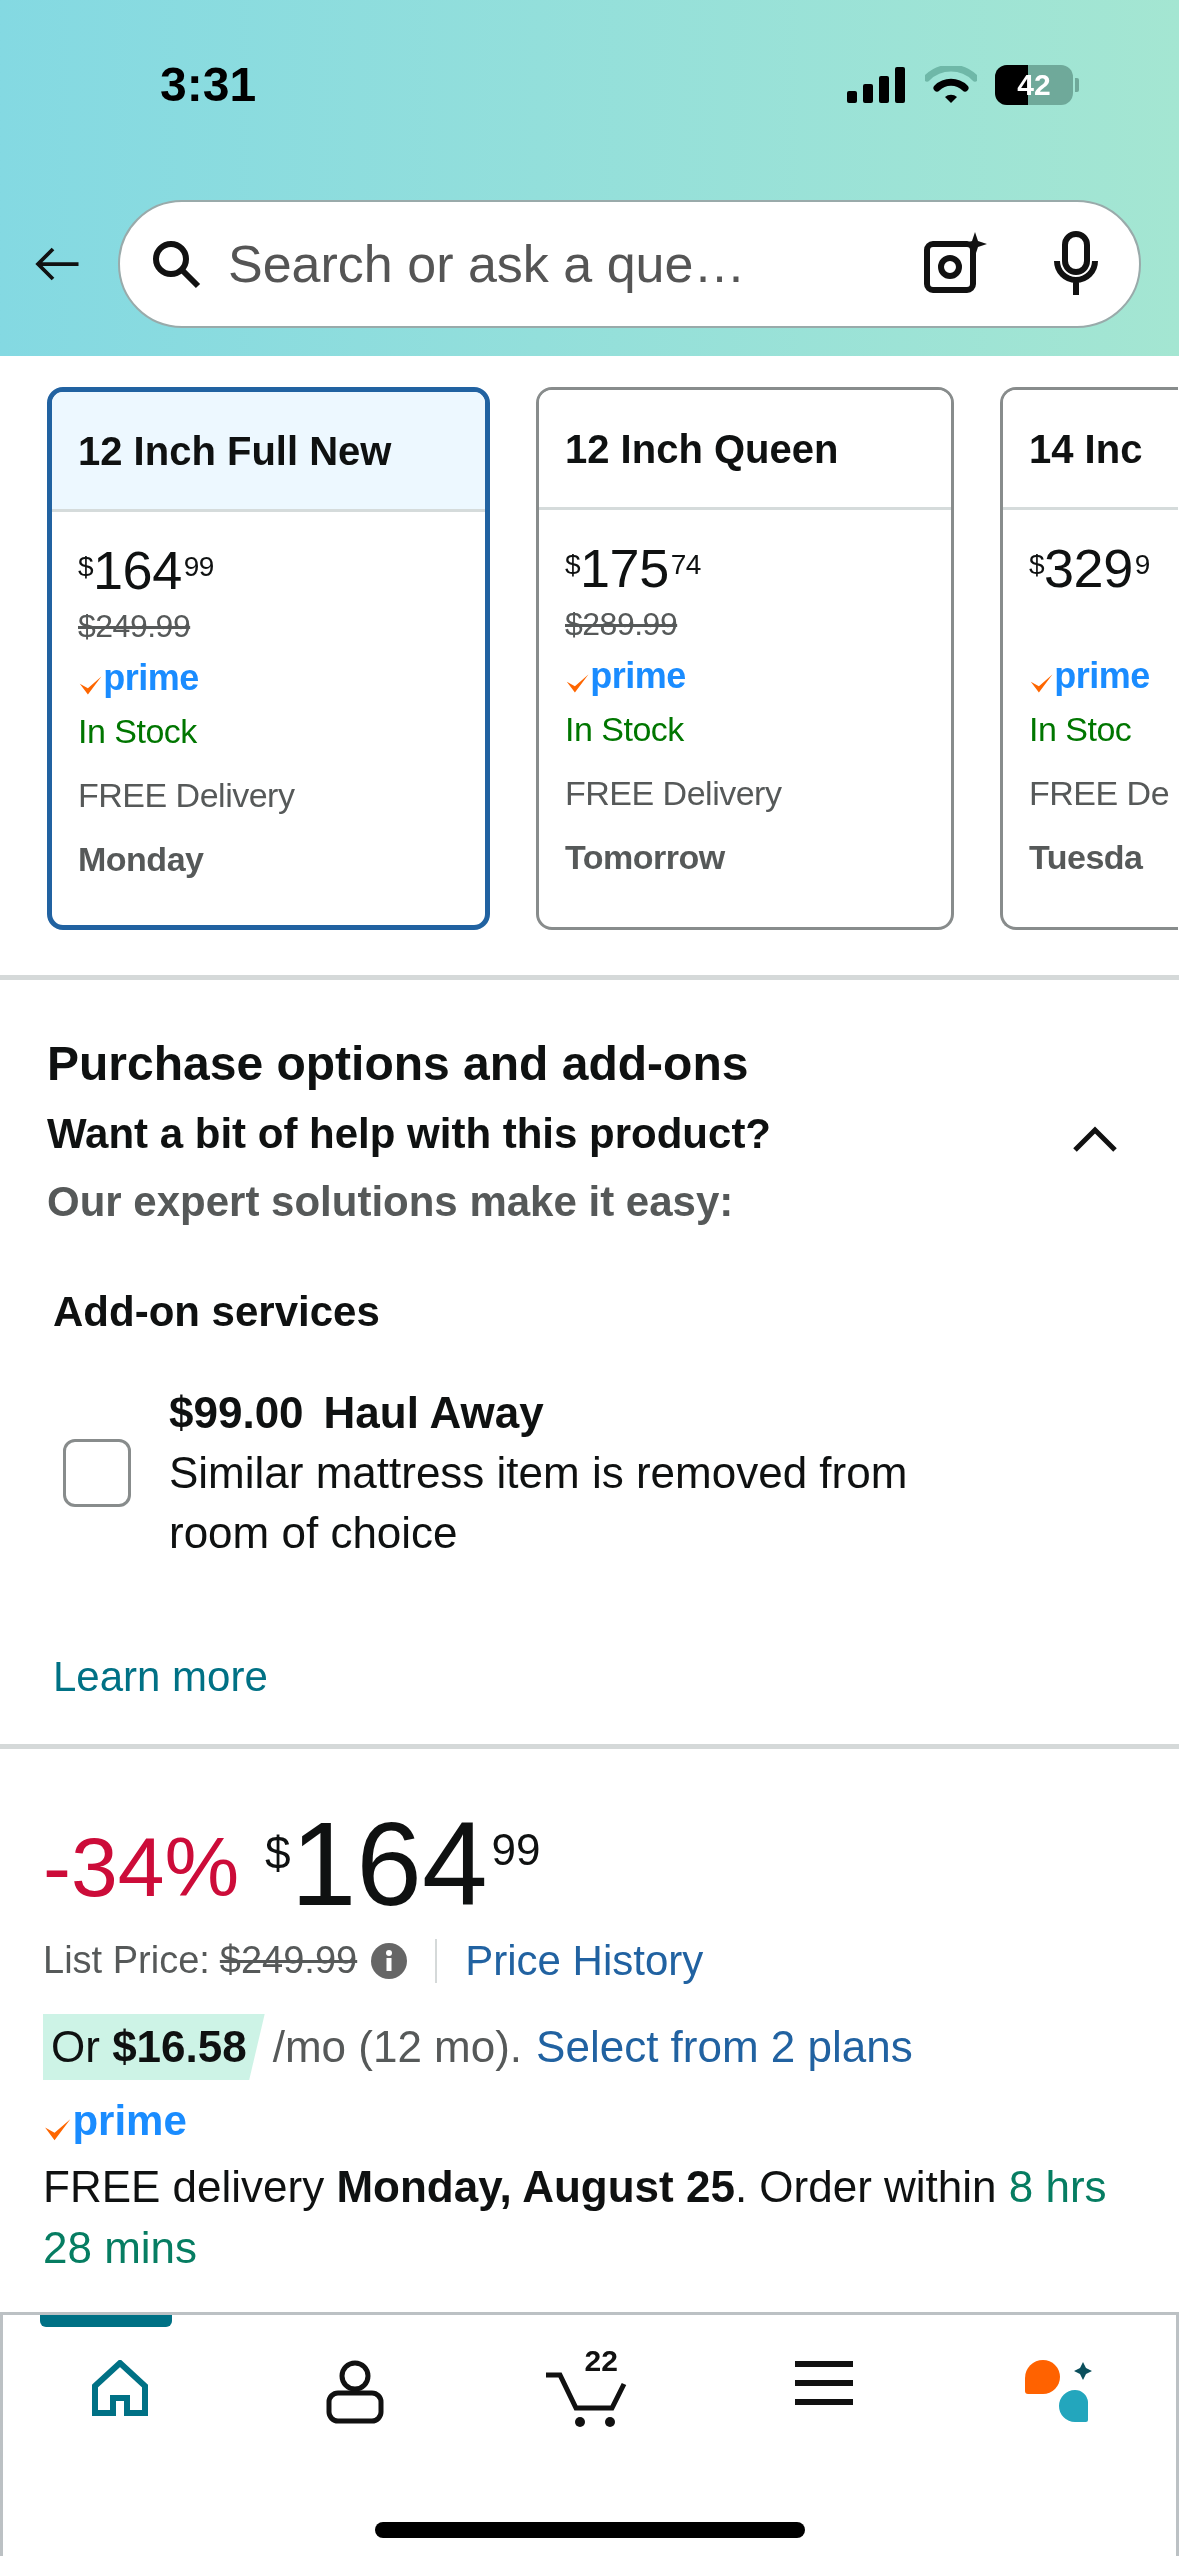  Describe the element at coordinates (1103, 857) in the screenshot. I see `delivery-day: Tuesda` at that location.